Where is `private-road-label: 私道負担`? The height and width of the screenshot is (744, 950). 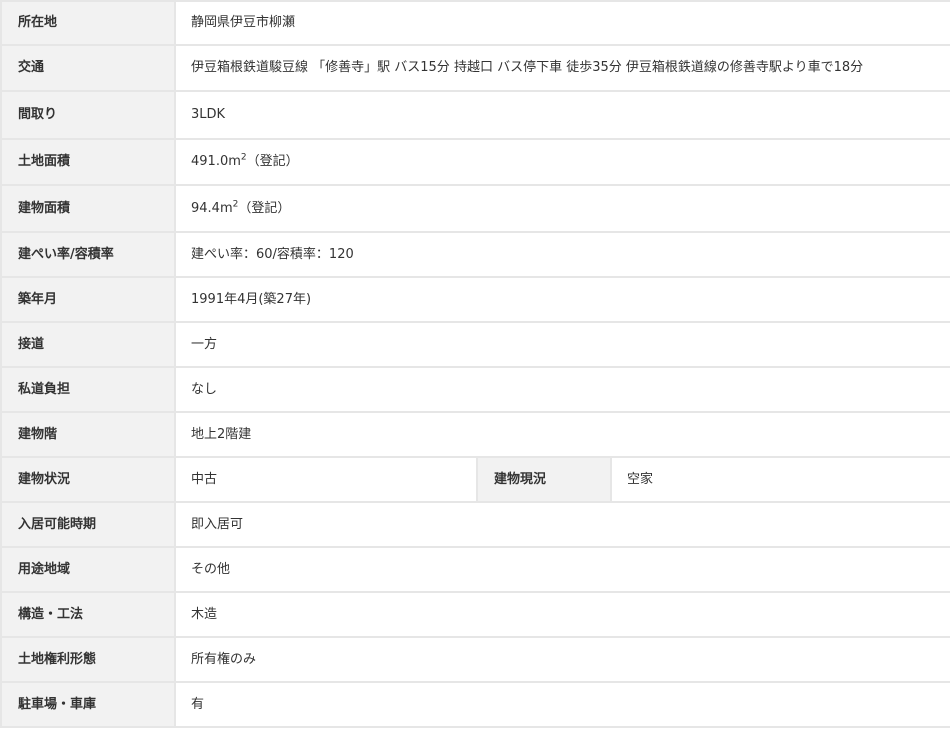 private-road-label: 私道負担 is located at coordinates (88, 389).